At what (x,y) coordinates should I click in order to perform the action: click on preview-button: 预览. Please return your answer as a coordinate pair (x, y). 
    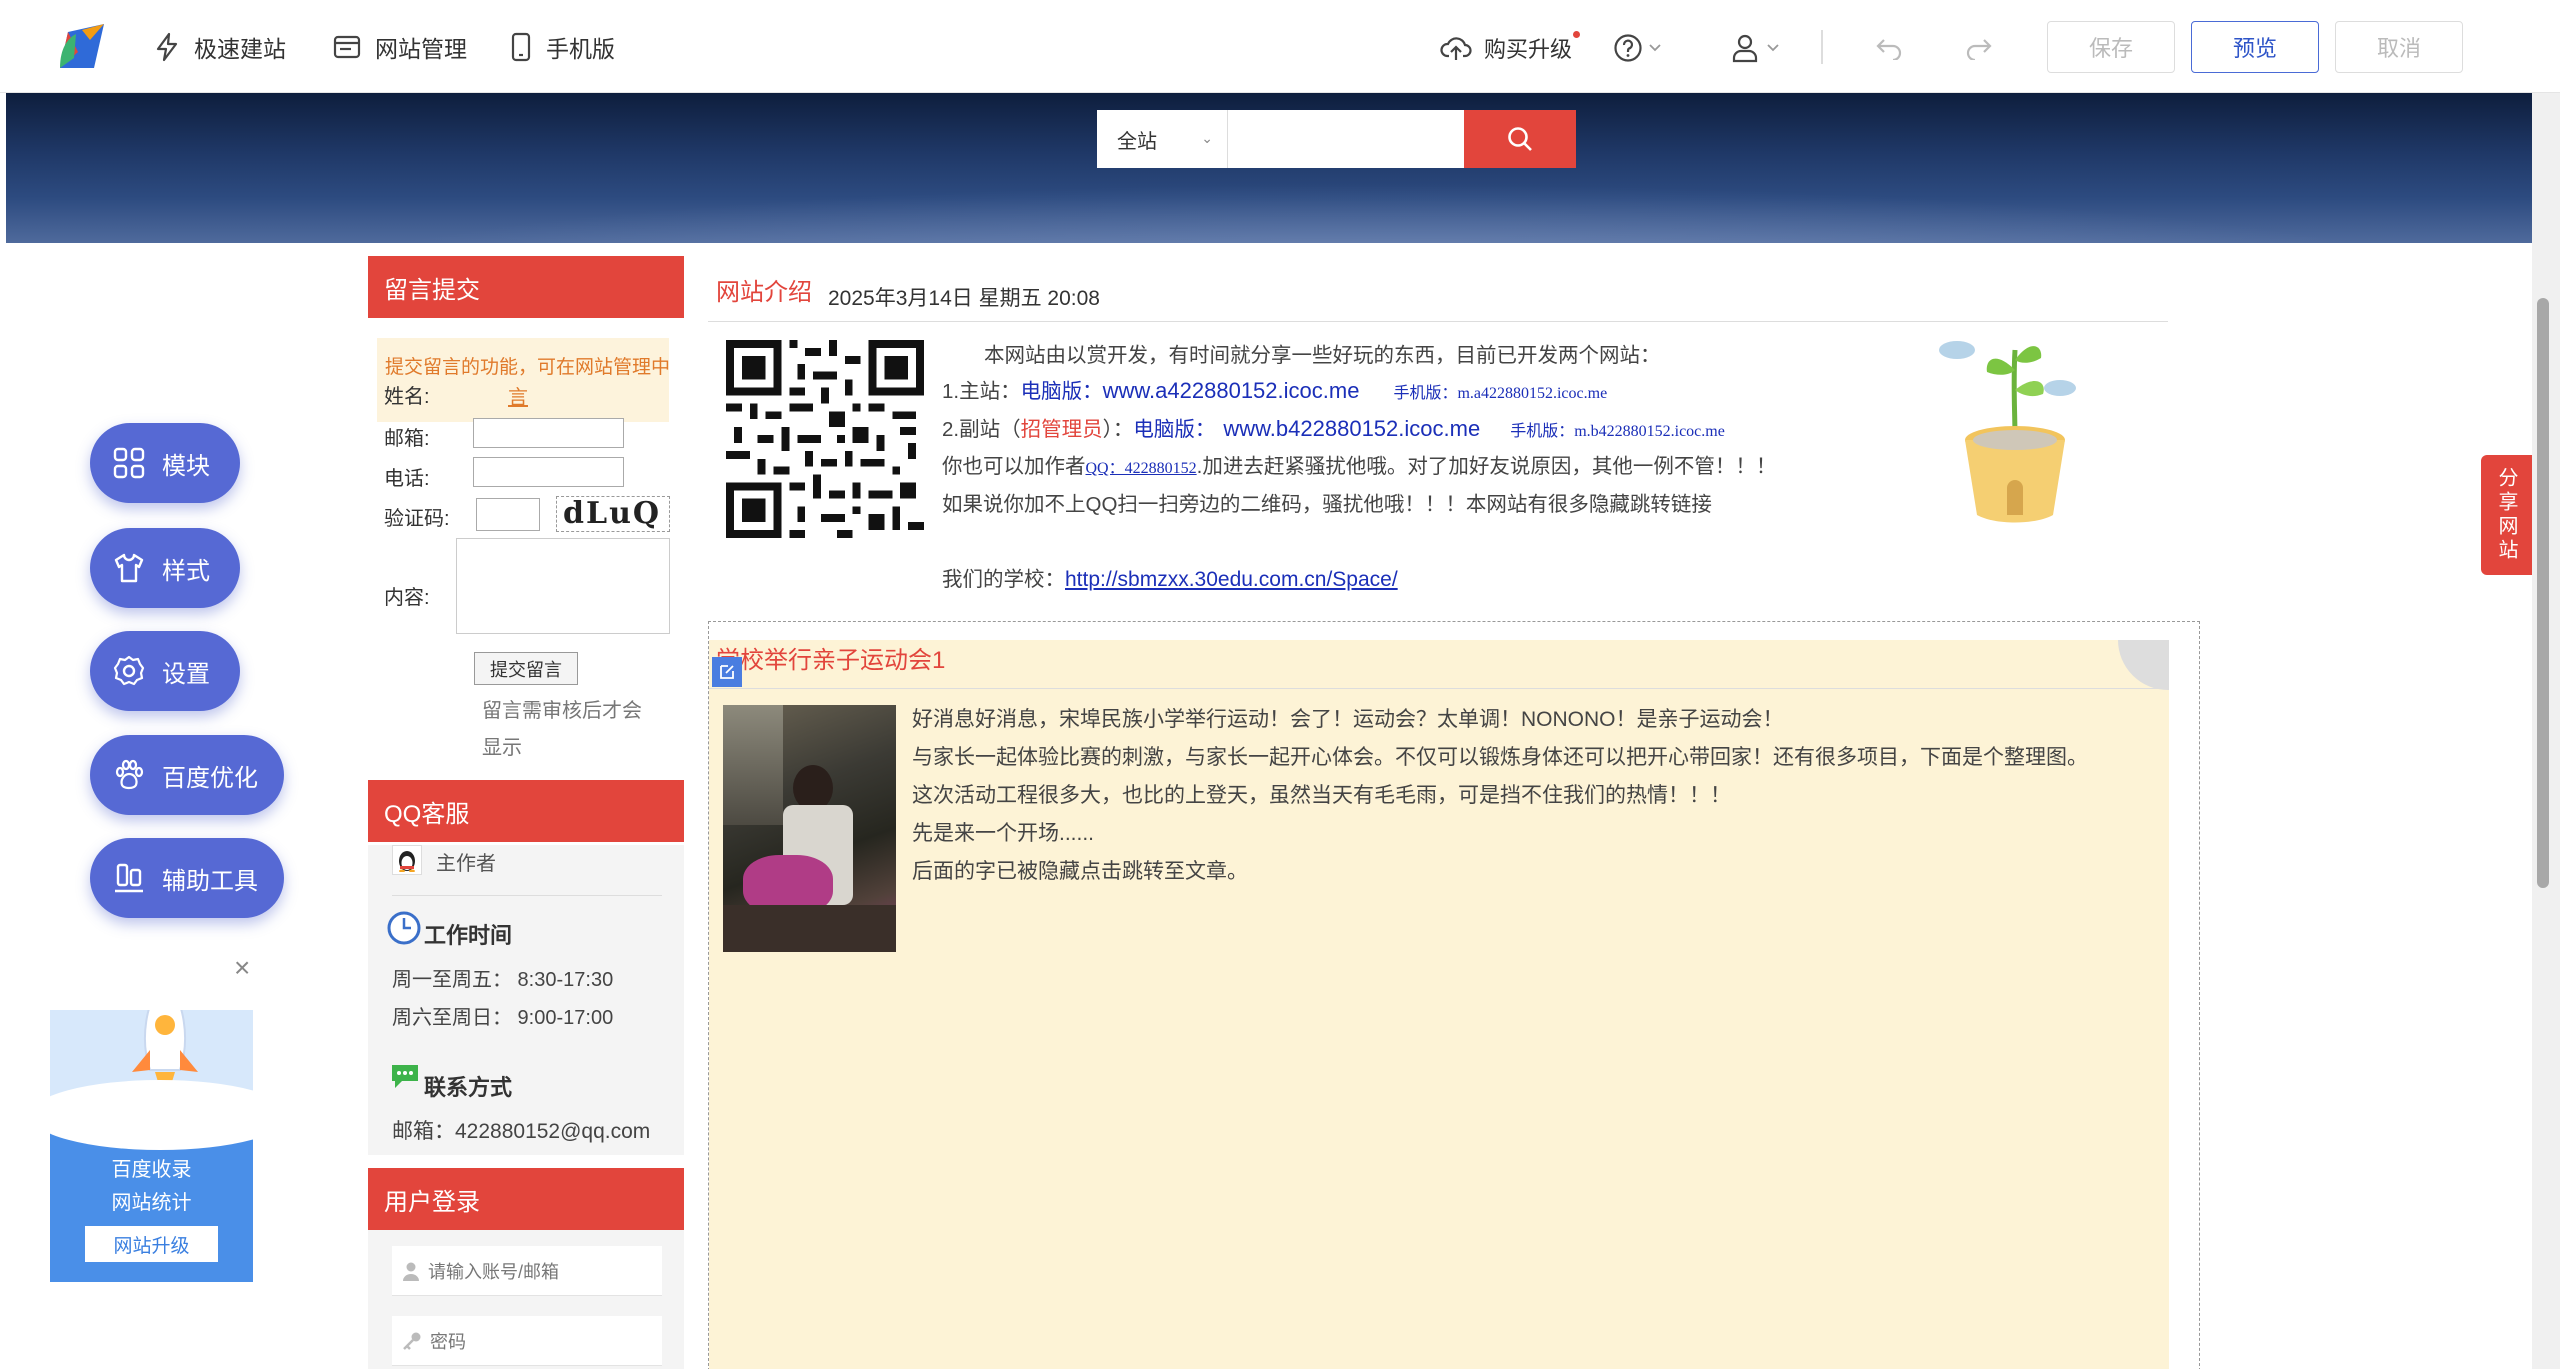
    Looking at the image, I should click on (2255, 47).